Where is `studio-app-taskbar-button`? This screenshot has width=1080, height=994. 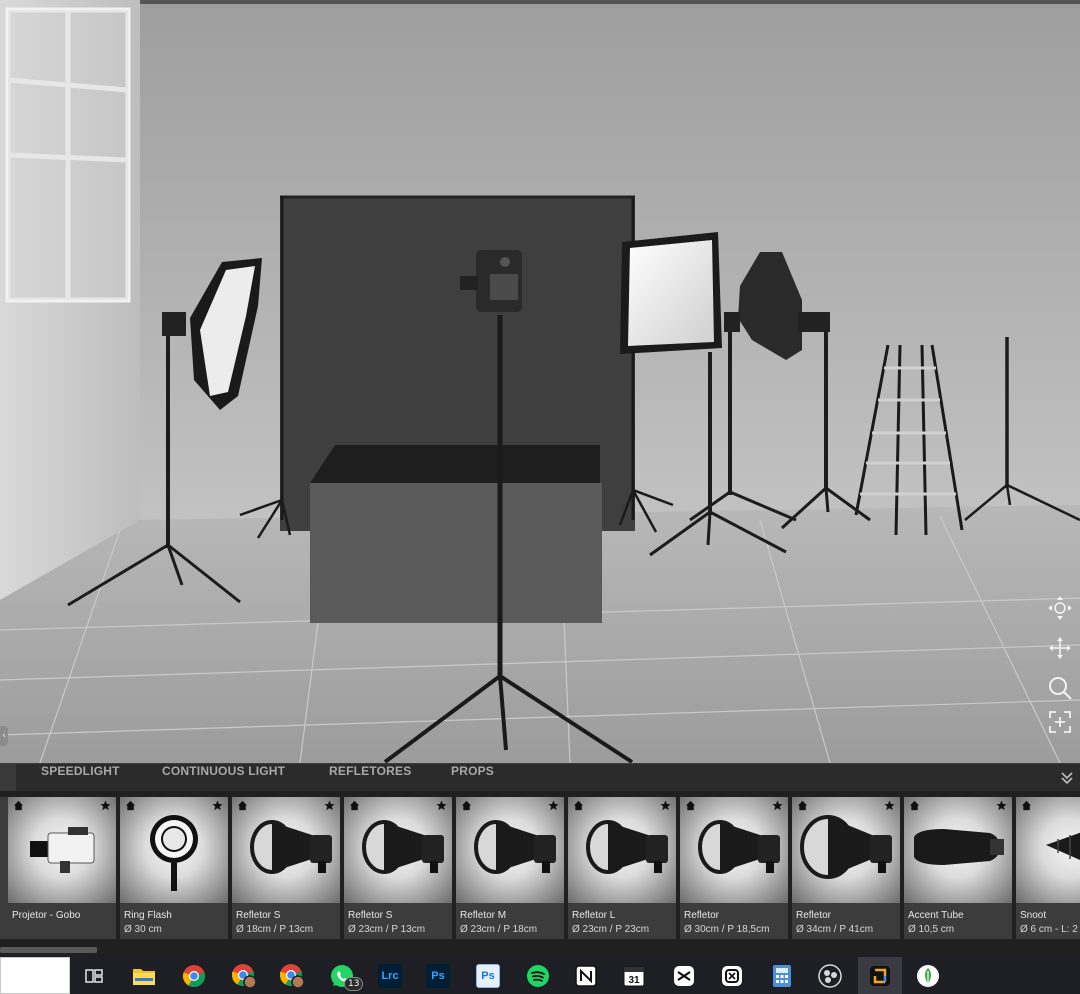 studio-app-taskbar-button is located at coordinates (880, 975).